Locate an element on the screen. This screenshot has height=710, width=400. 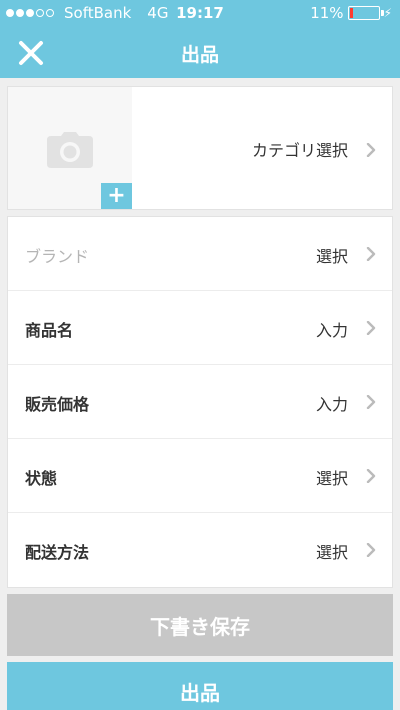
battery-level is located at coordinates (351, 13).